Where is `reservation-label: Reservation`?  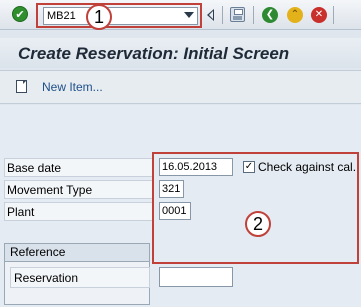 reservation-label: Reservation is located at coordinates (80, 277).